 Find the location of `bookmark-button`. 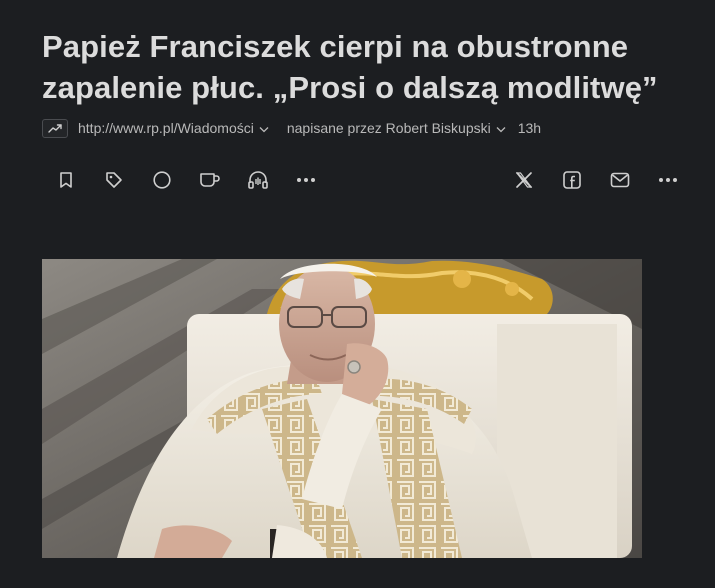

bookmark-button is located at coordinates (66, 180).